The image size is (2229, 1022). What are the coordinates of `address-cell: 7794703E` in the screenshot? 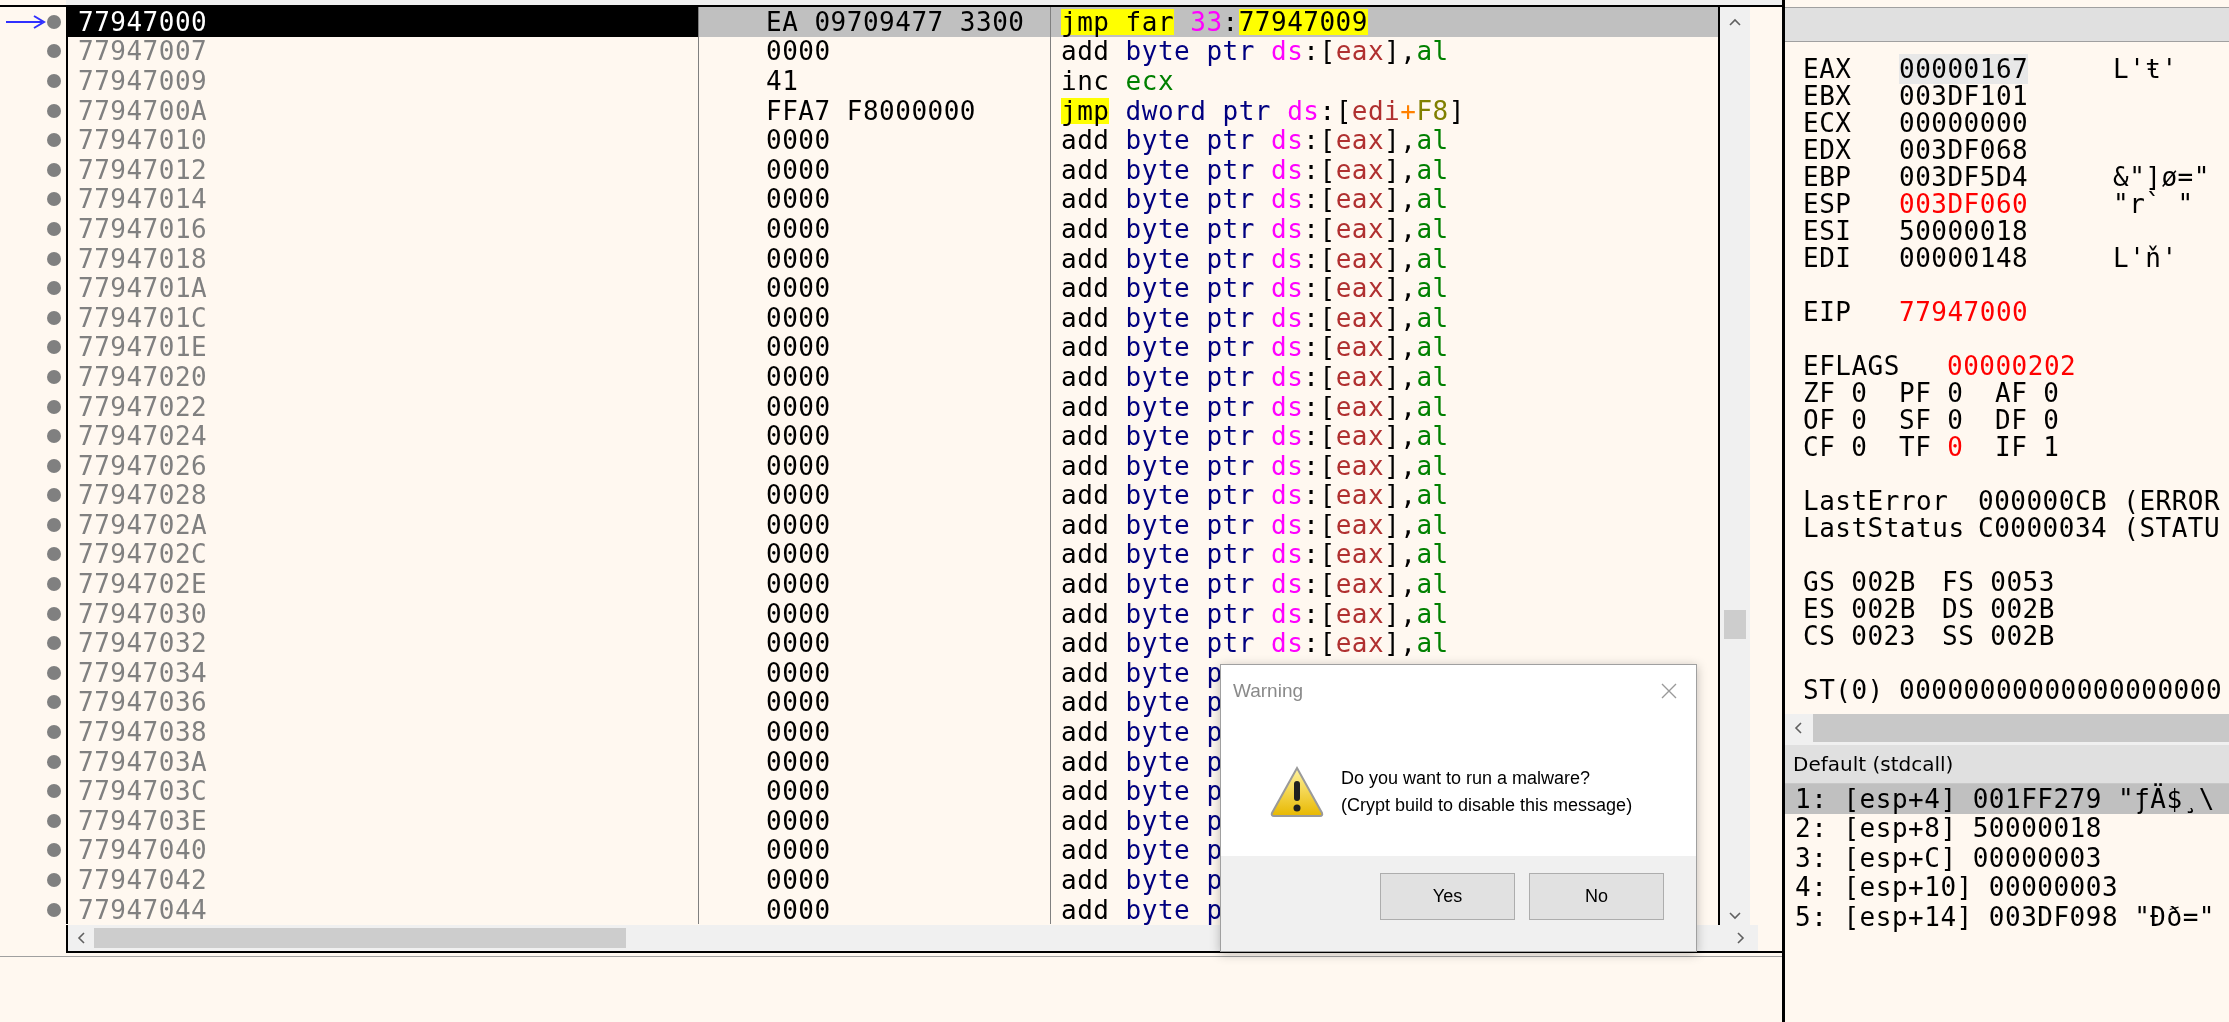 It's located at (382, 821).